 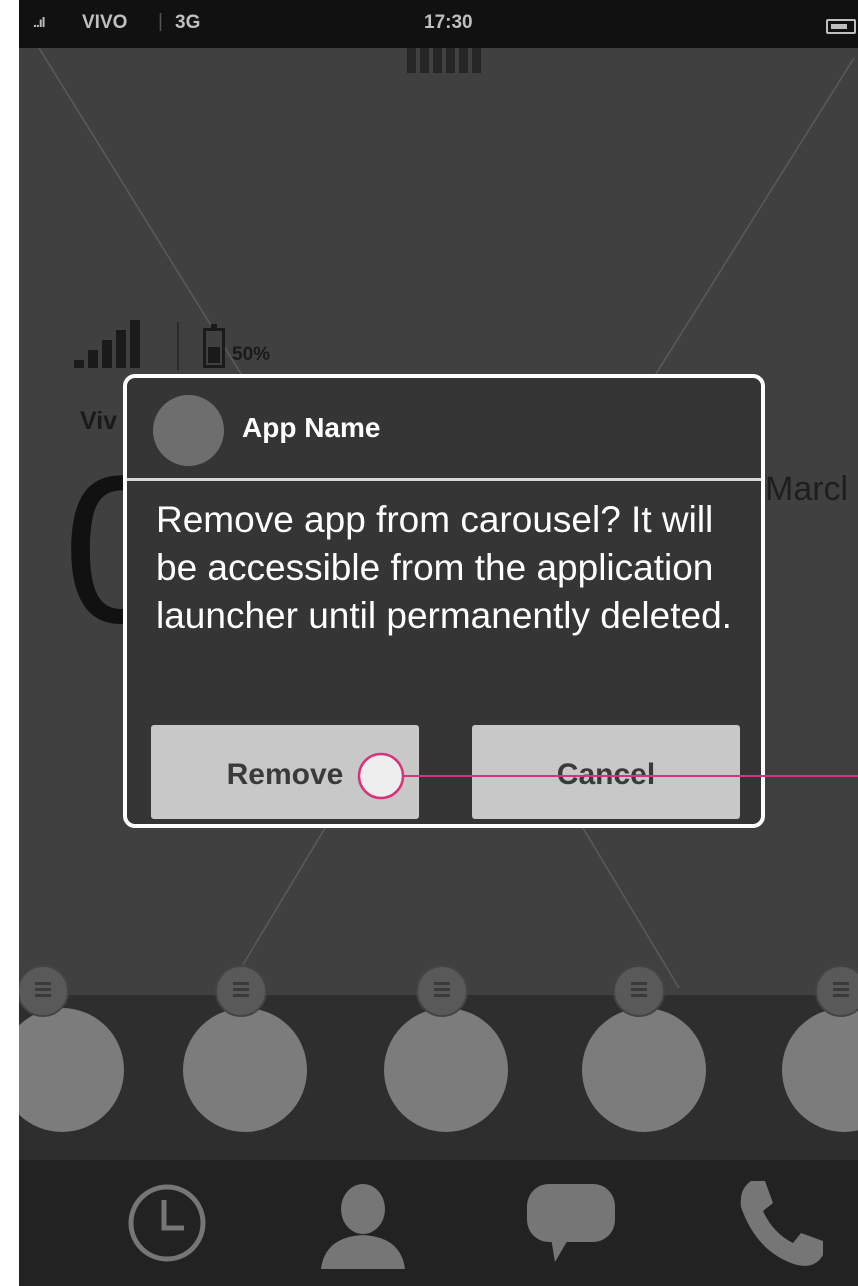 What do you see at coordinates (114, 344) in the screenshot?
I see `signal-strength-icon` at bounding box center [114, 344].